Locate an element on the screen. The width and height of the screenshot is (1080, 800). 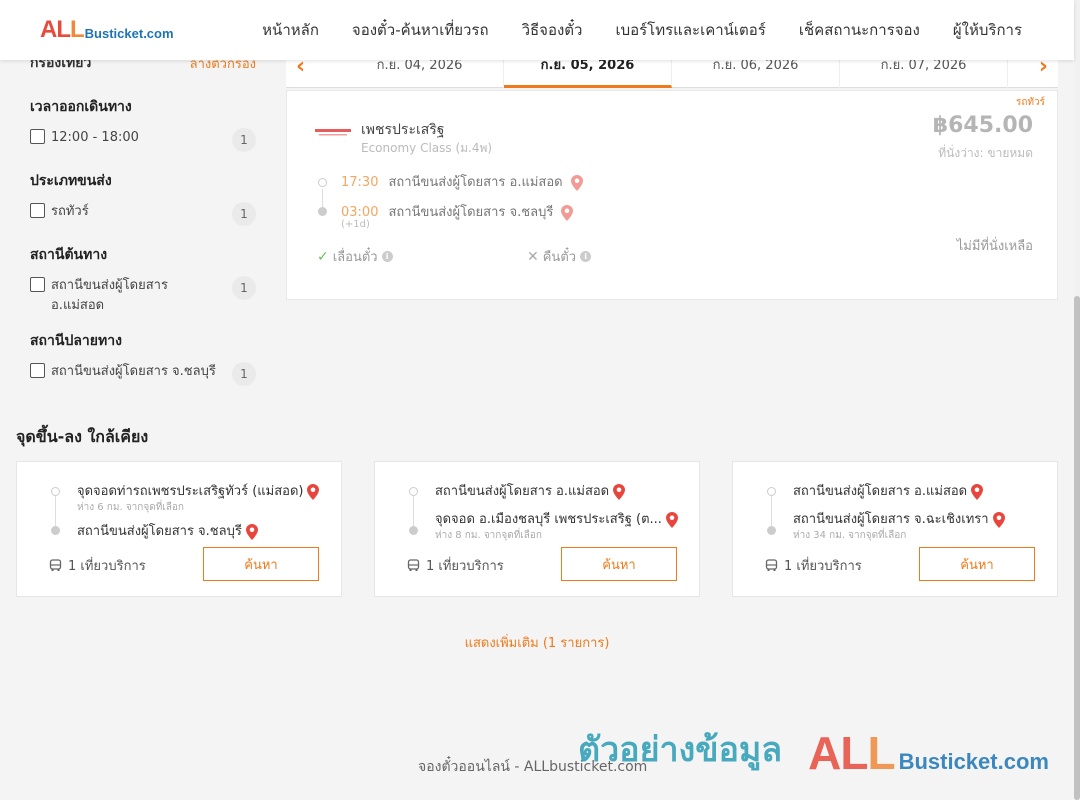
seat-class: Economy Class (ม.4พ) is located at coordinates (427, 148).